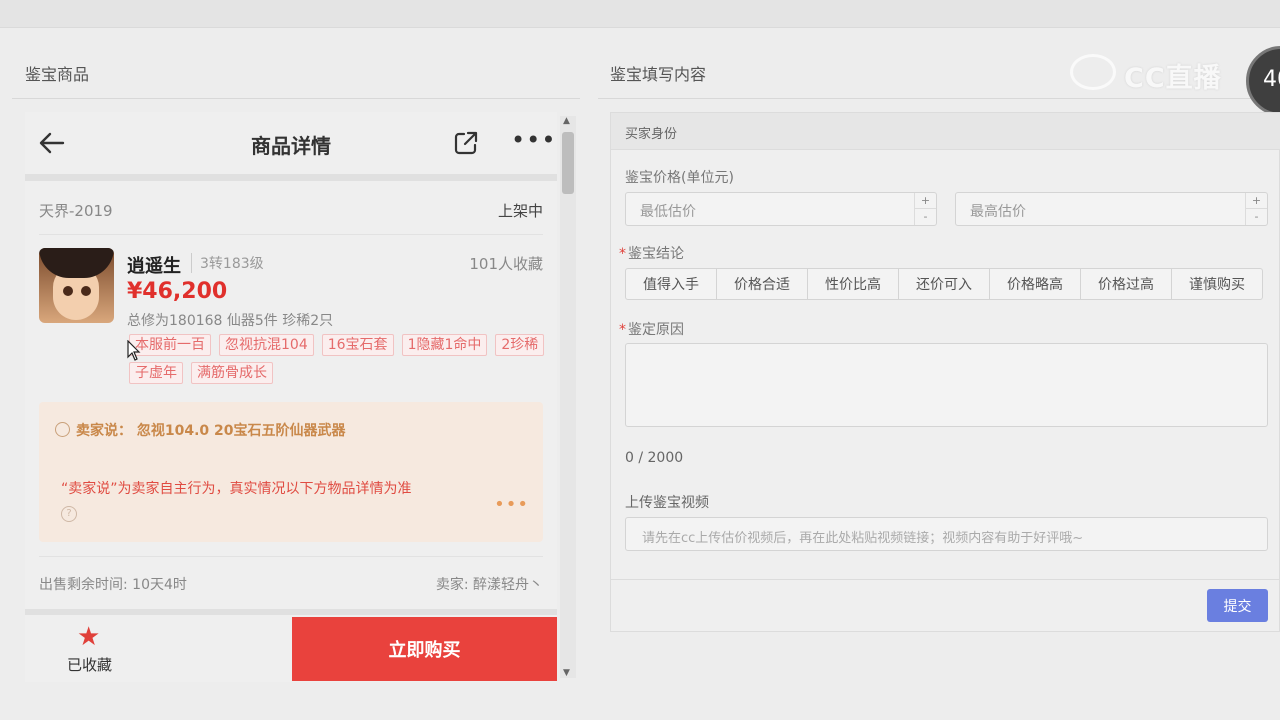  I want to click on server-name: 天界-2019, so click(76, 211).